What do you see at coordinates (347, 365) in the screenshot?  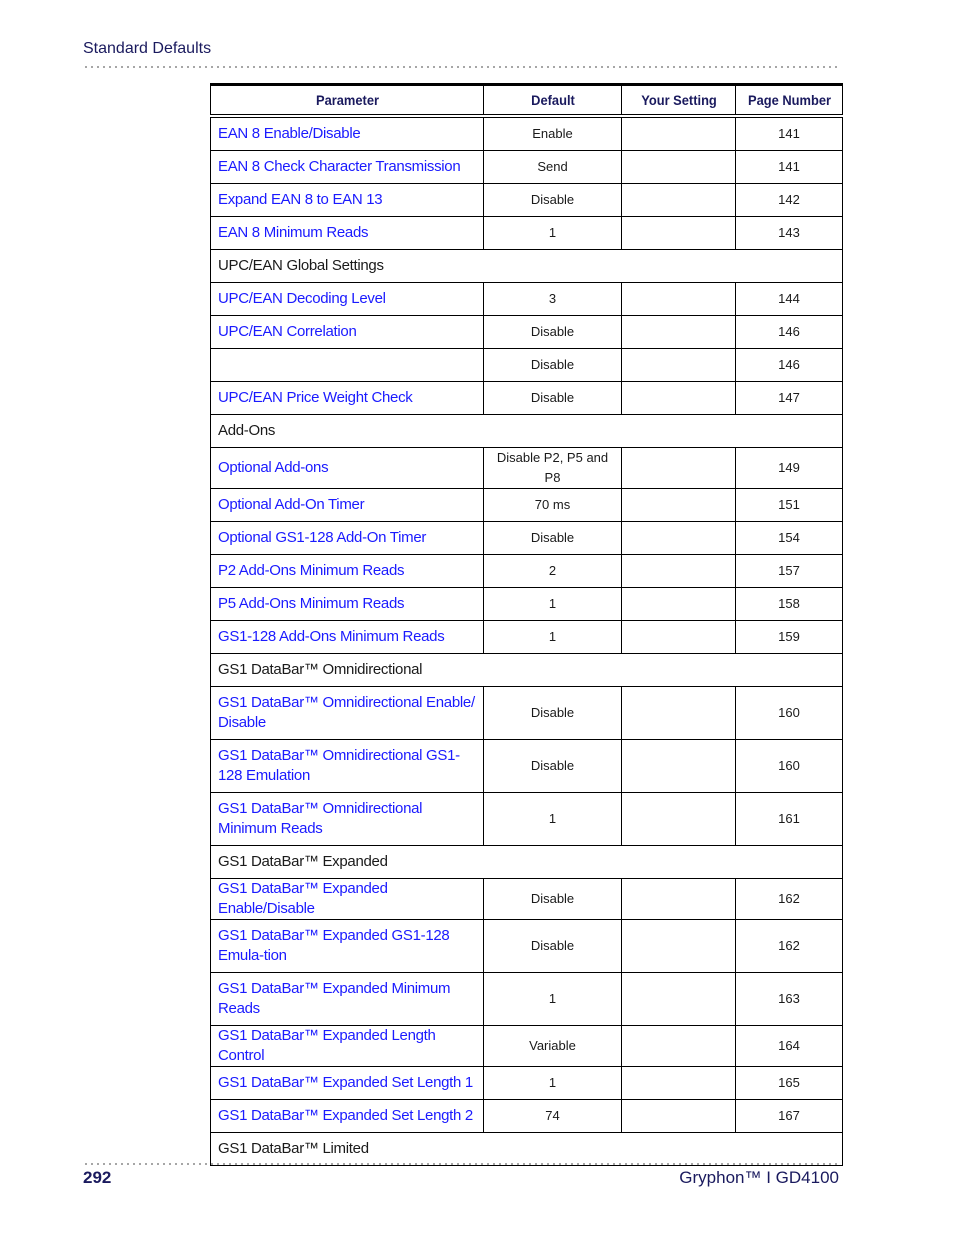 I see `parameter-cell` at bounding box center [347, 365].